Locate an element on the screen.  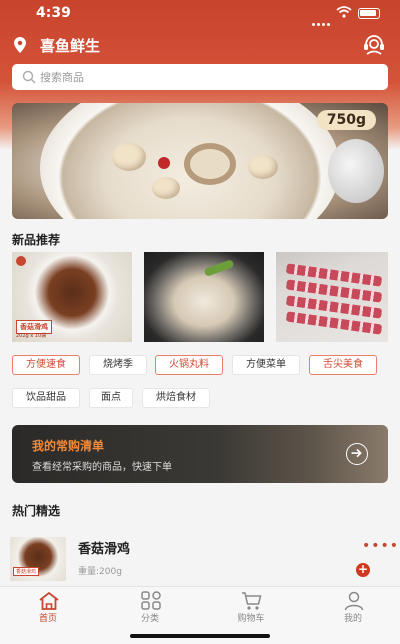
banner-spoon is located at coordinates (356, 171).